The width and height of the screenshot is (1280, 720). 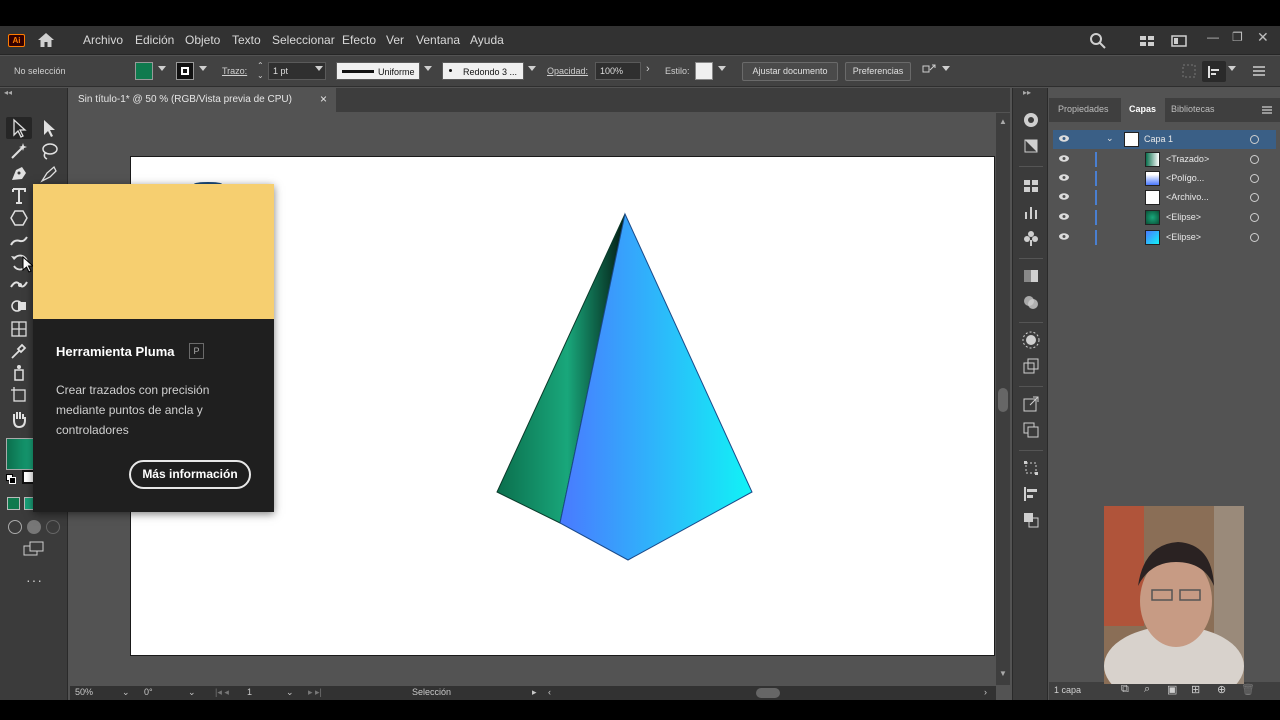 I want to click on type-tool-icon, so click(x=19, y=196).